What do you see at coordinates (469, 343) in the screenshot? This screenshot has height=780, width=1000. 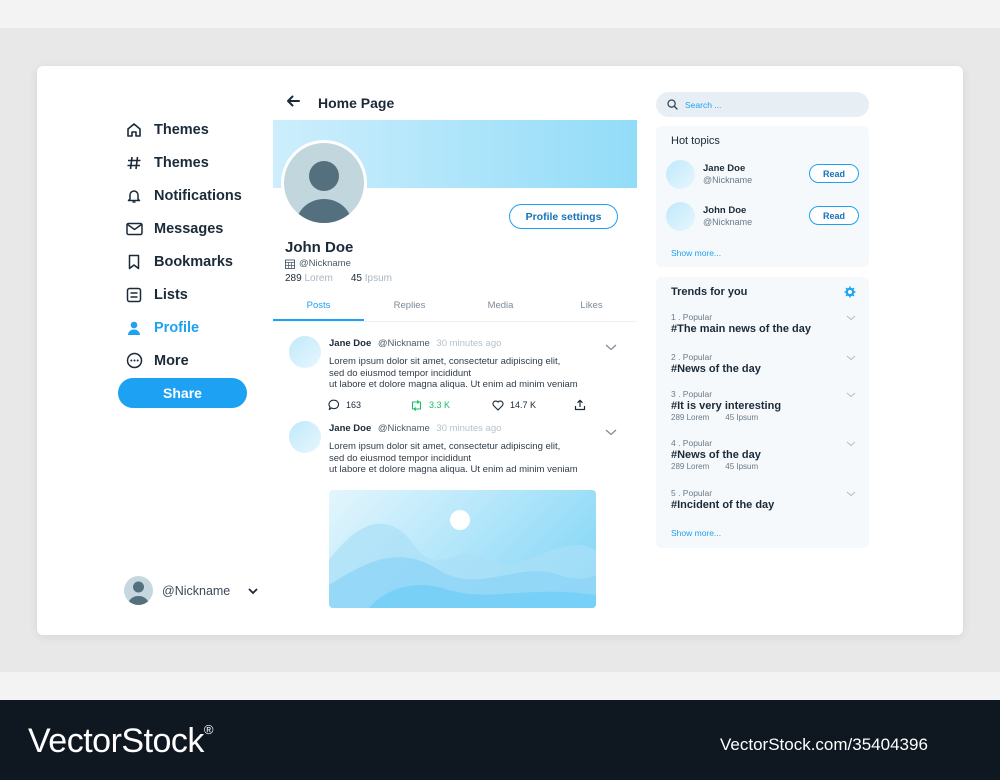 I see `post-time: 30 minutes ago` at bounding box center [469, 343].